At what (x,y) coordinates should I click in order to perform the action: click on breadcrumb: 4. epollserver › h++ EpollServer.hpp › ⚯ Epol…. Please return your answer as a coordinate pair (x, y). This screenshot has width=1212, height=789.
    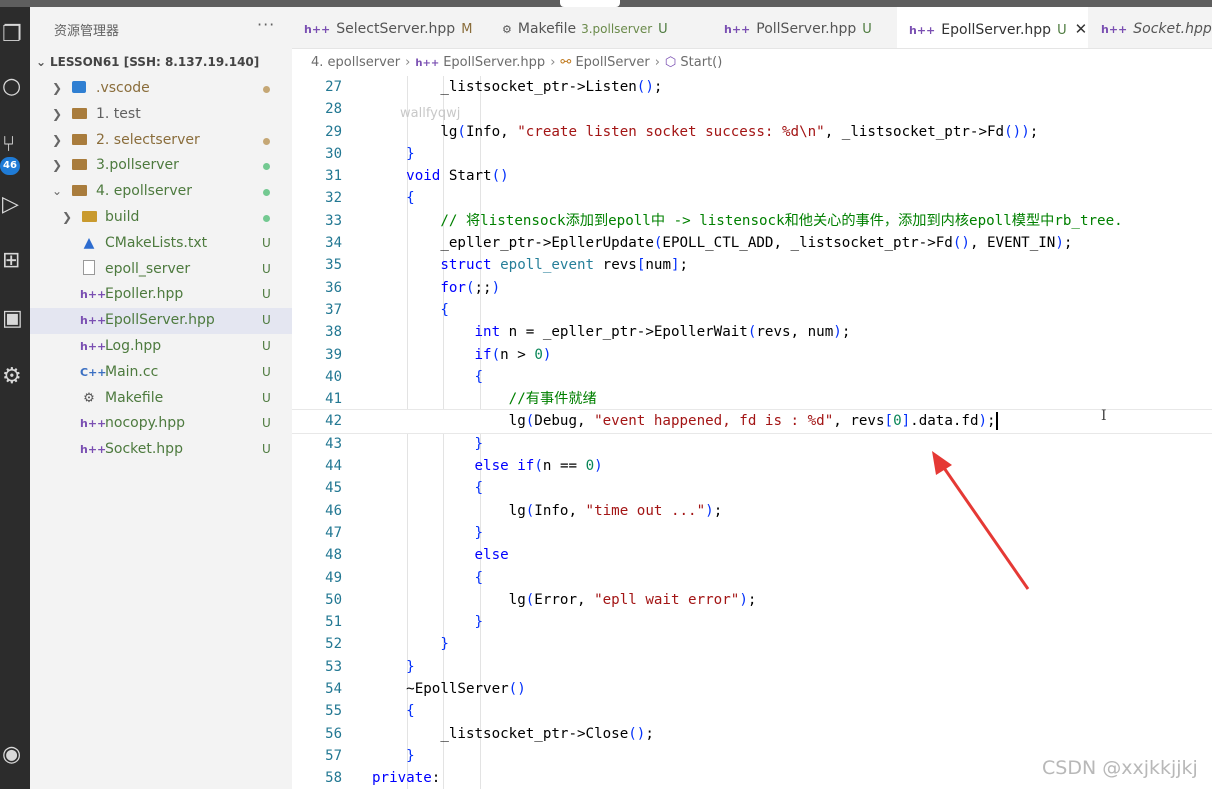
    Looking at the image, I should click on (752, 62).